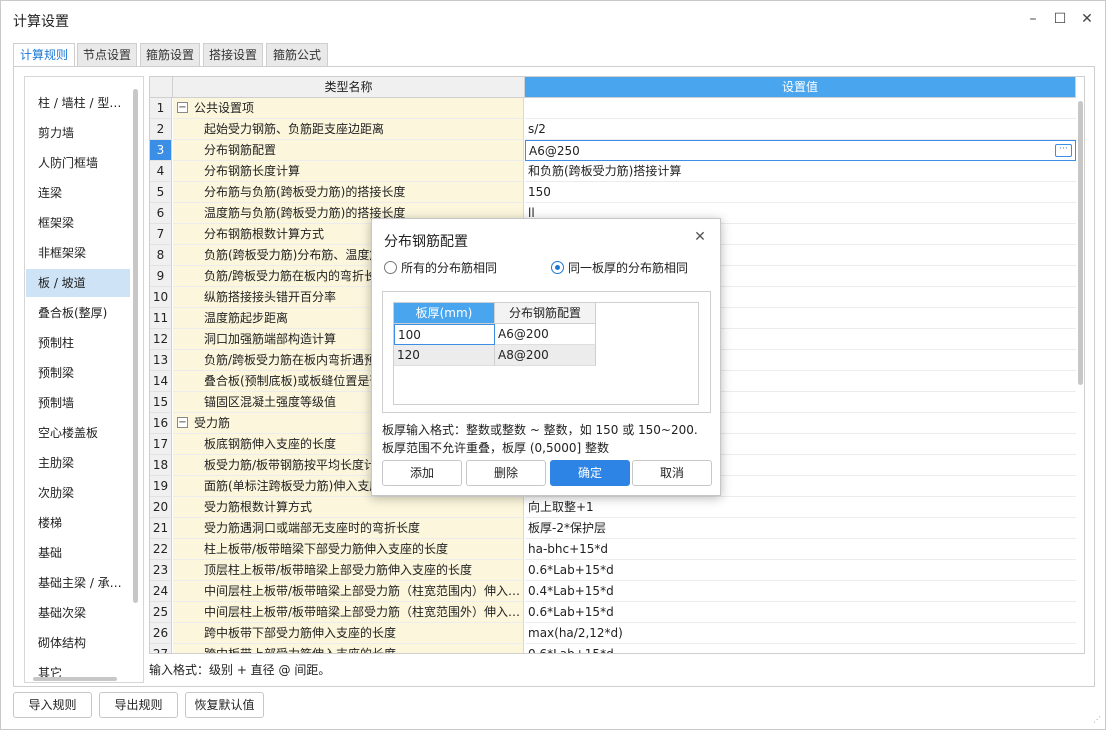 The width and height of the screenshot is (1106, 730). Describe the element at coordinates (348, 549) in the screenshot. I see `setting-name-cell: 柱上板带/板带暗梁下部受力筋伸入支座的长度` at that location.